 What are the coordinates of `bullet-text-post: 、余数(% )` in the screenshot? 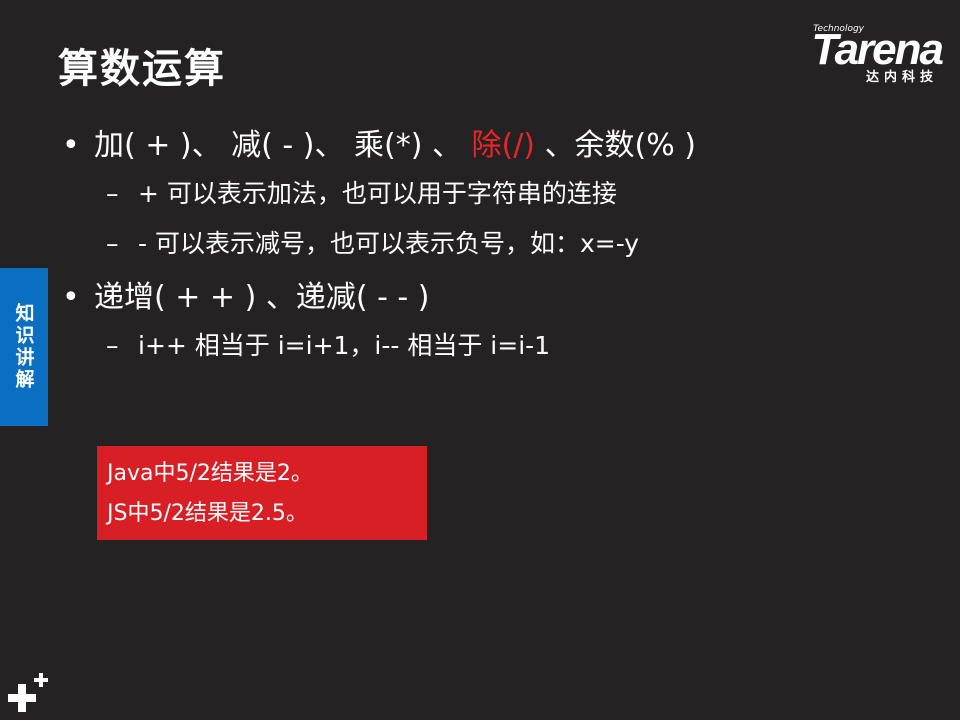 It's located at (620, 145).